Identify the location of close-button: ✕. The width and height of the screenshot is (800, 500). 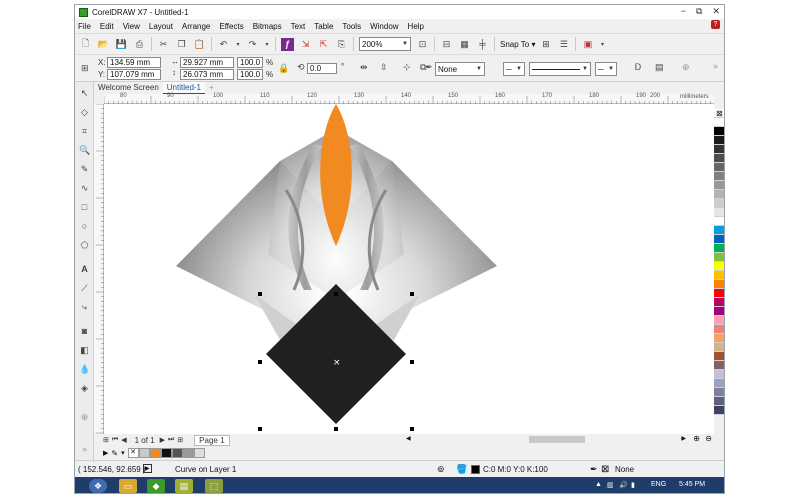
(716, 11).